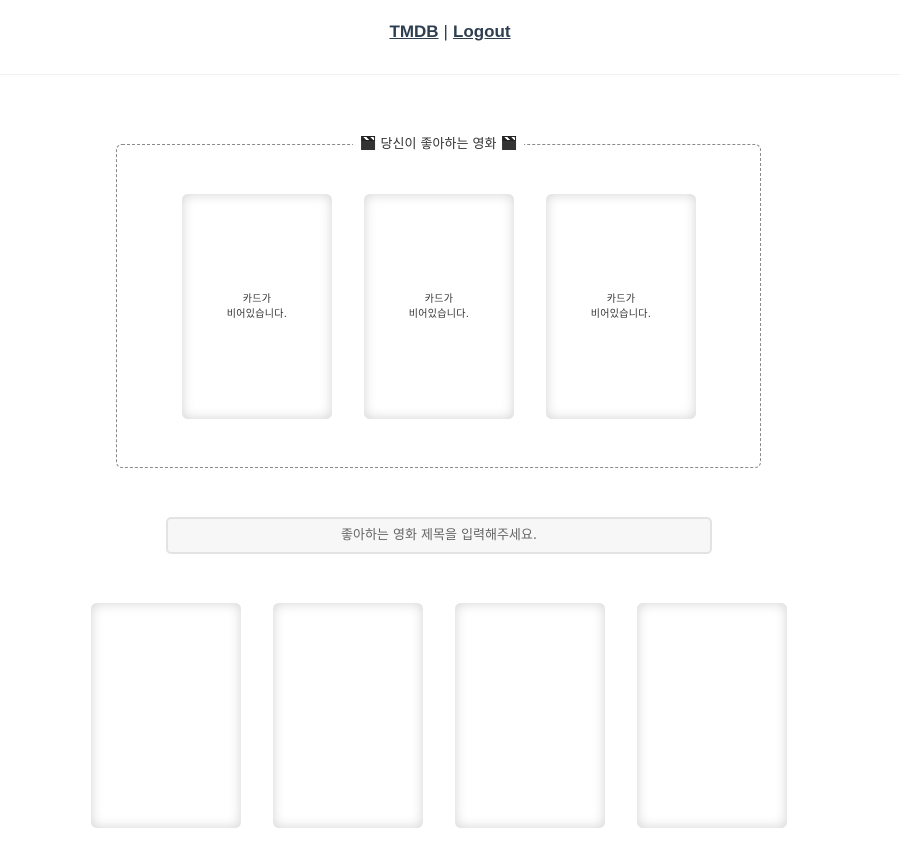 The width and height of the screenshot is (900, 842). I want to click on top-nav: TMDB | Logout, so click(450, 37).